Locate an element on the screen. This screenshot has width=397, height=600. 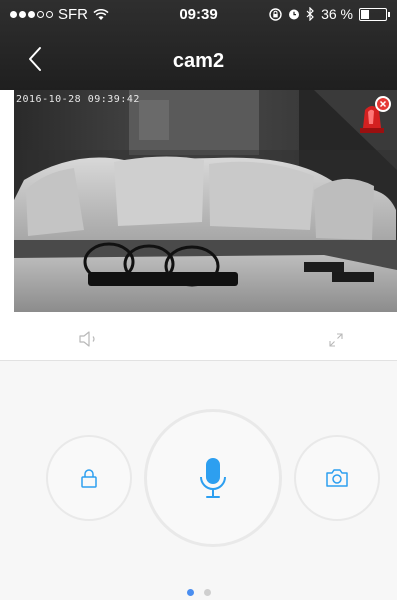
microphone-icon is located at coordinates (213, 478).